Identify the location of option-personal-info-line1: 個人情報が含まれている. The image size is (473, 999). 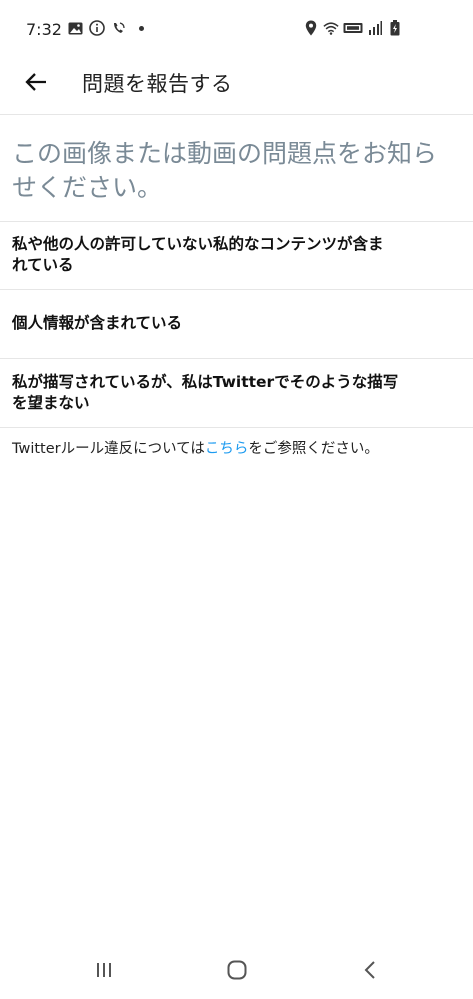
(97, 323).